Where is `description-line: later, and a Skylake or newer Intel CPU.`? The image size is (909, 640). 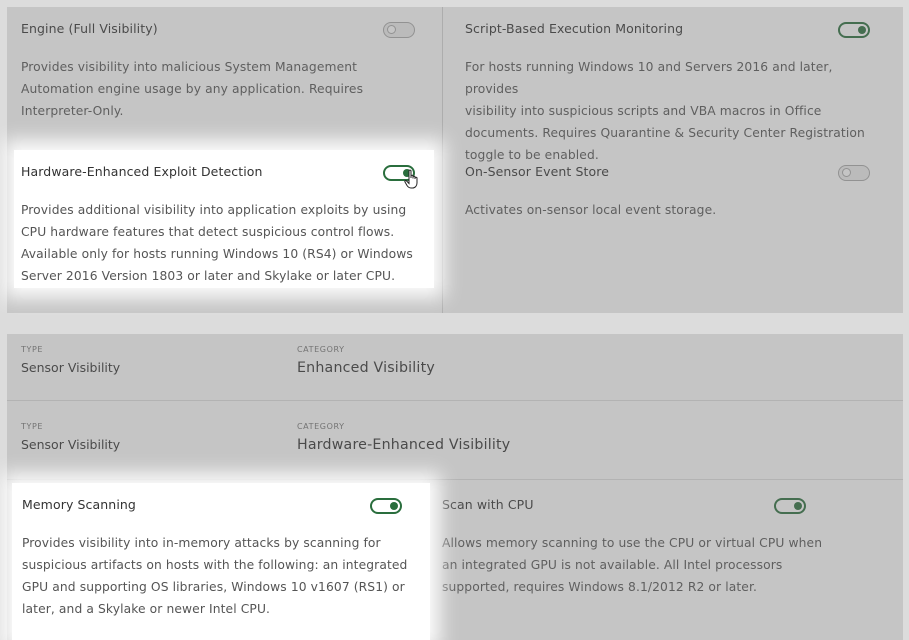 description-line: later, and a Skylake or newer Intel CPU. is located at coordinates (146, 609).